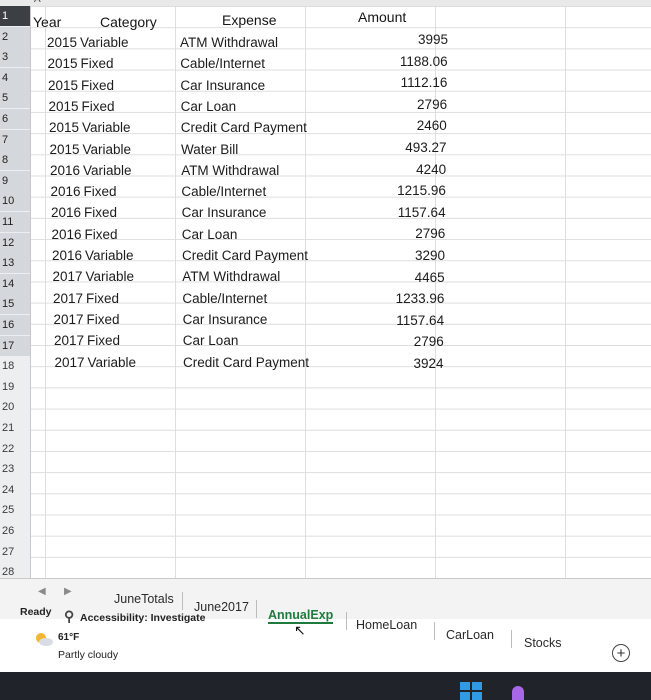 The image size is (651, 700). I want to click on cell-amount: 4465, so click(405, 277).